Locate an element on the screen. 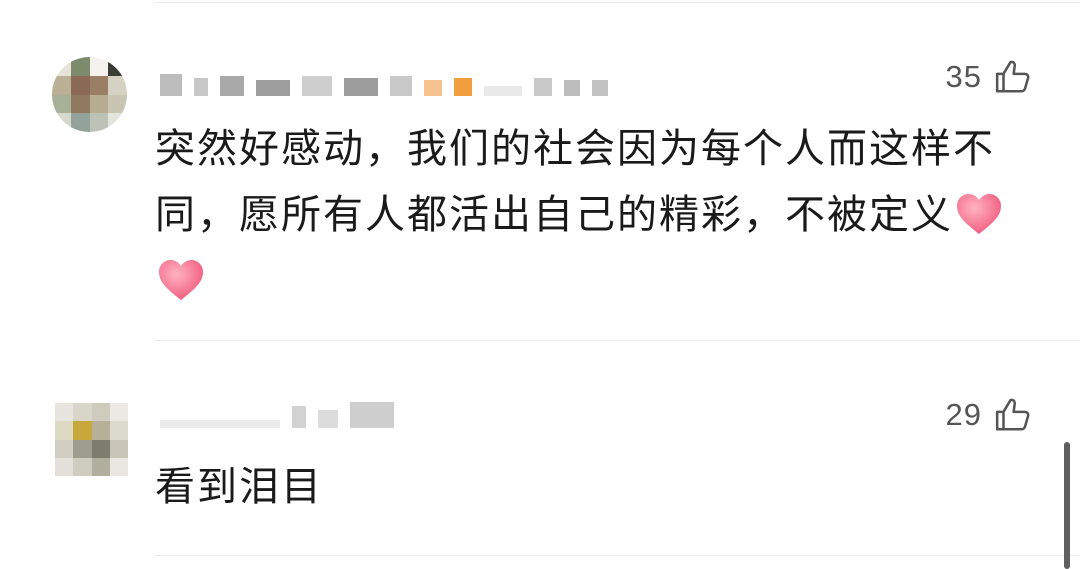  like-count: 29 is located at coordinates (963, 414).